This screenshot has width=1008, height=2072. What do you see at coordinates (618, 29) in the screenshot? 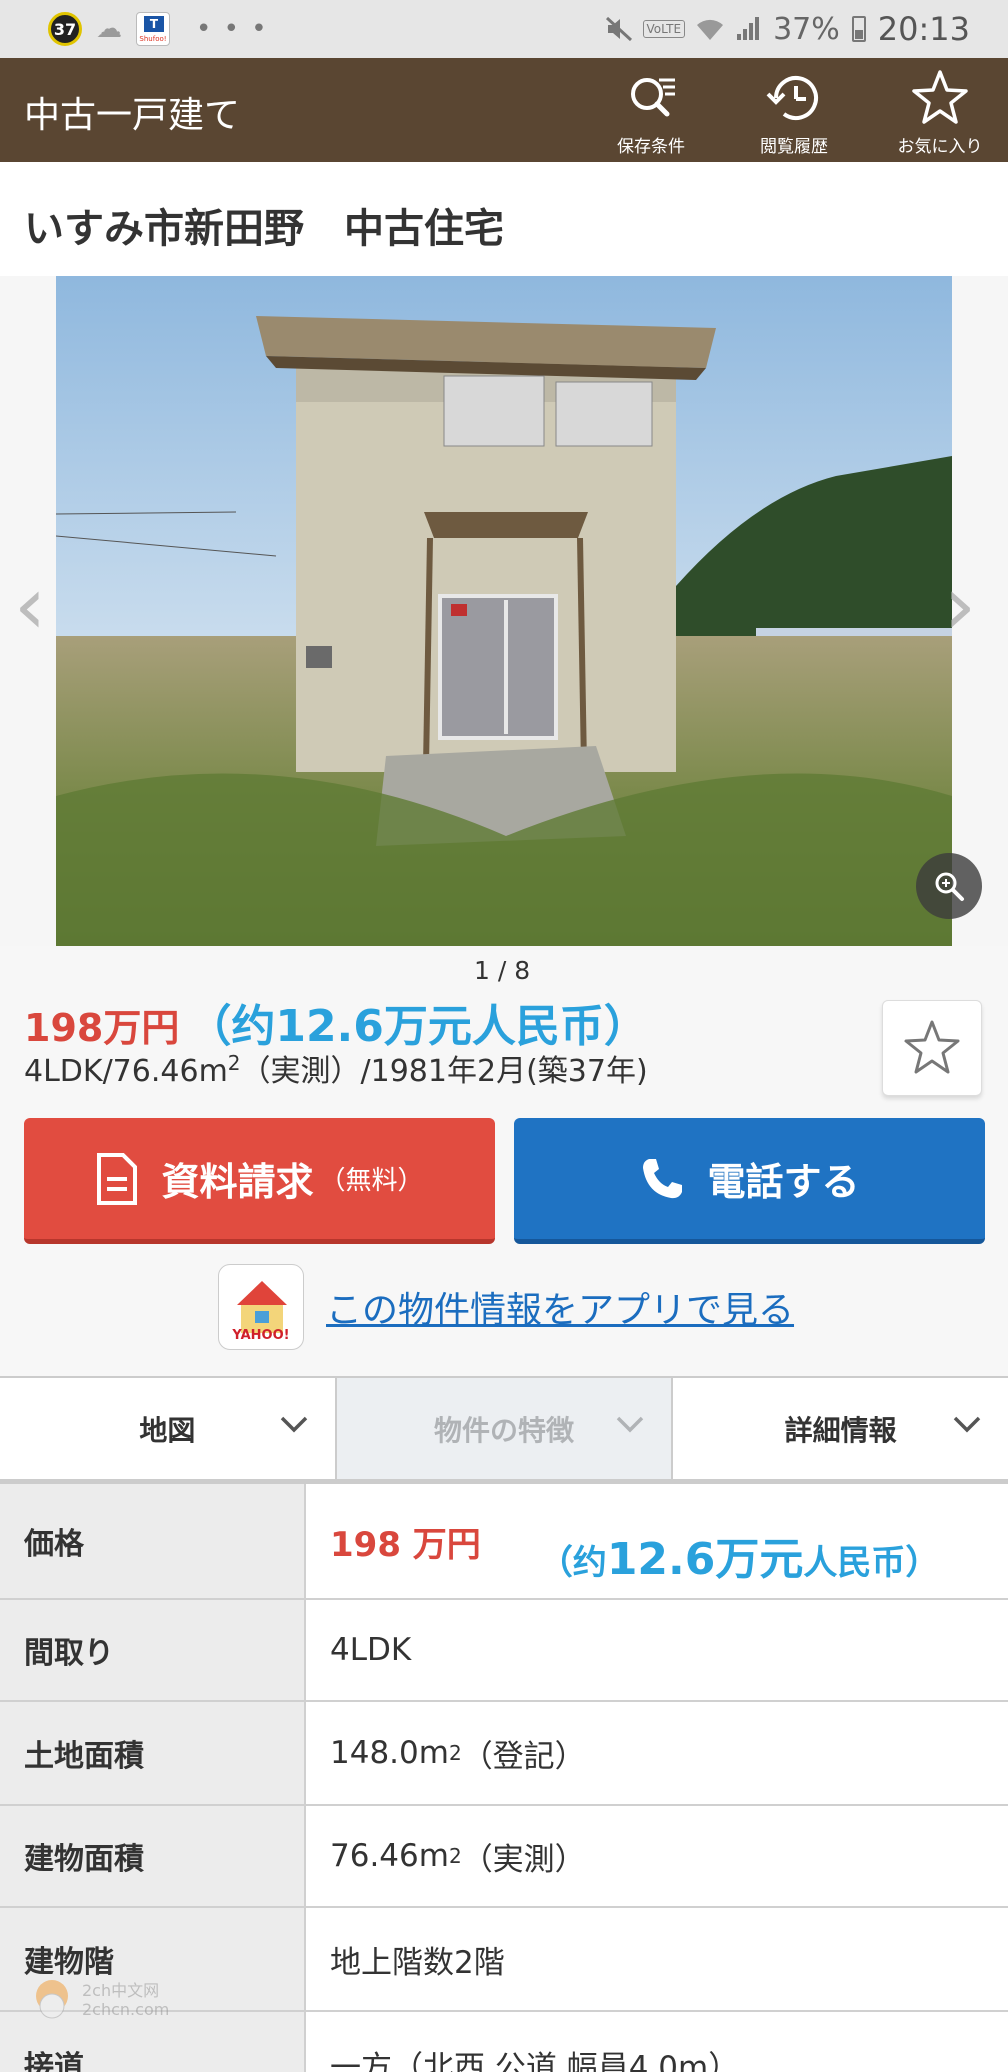
I see `mute-icon` at bounding box center [618, 29].